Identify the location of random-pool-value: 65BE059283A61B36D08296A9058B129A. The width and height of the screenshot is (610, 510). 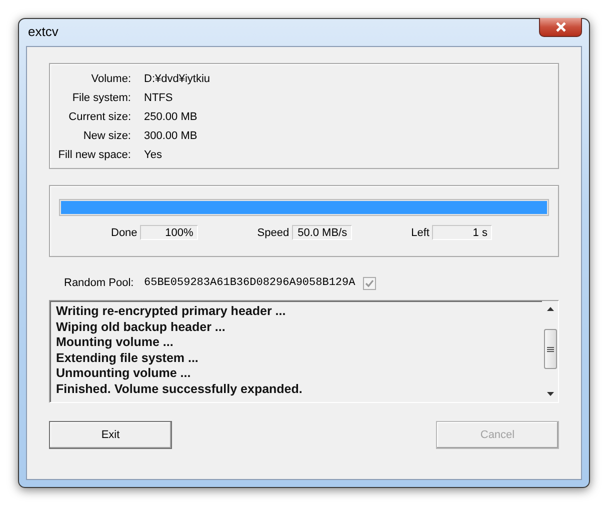
(250, 283).